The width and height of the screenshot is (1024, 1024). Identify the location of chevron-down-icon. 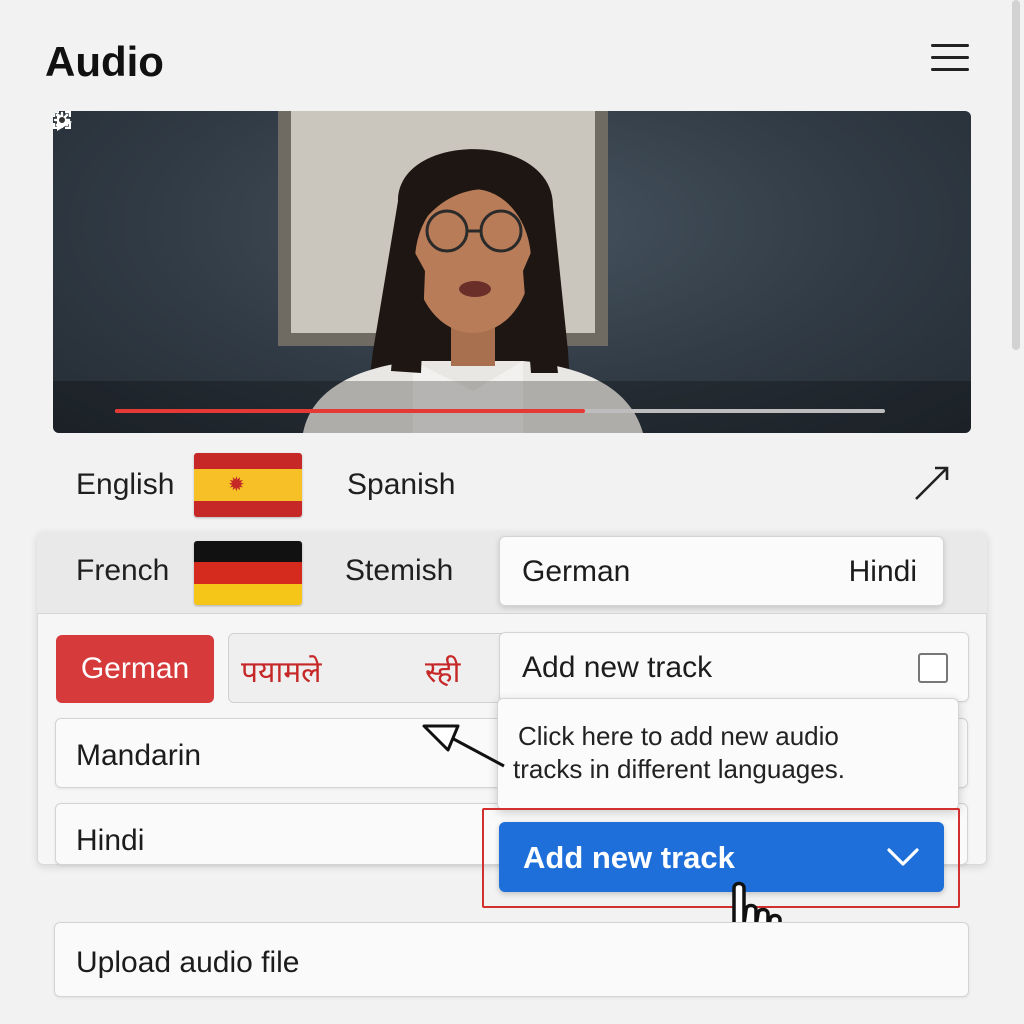
(903, 857).